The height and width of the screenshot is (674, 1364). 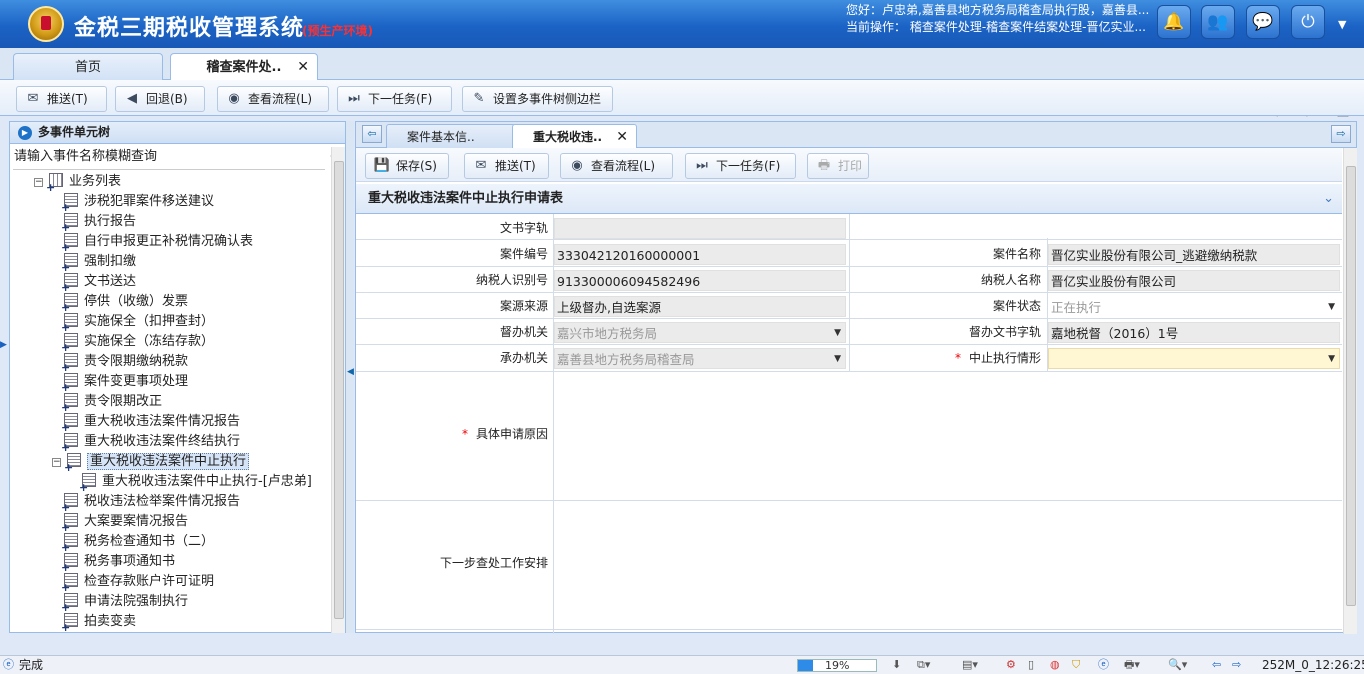 What do you see at coordinates (700, 332) in the screenshot?
I see `supervise-org-select: 嘉兴市地方税务局` at bounding box center [700, 332].